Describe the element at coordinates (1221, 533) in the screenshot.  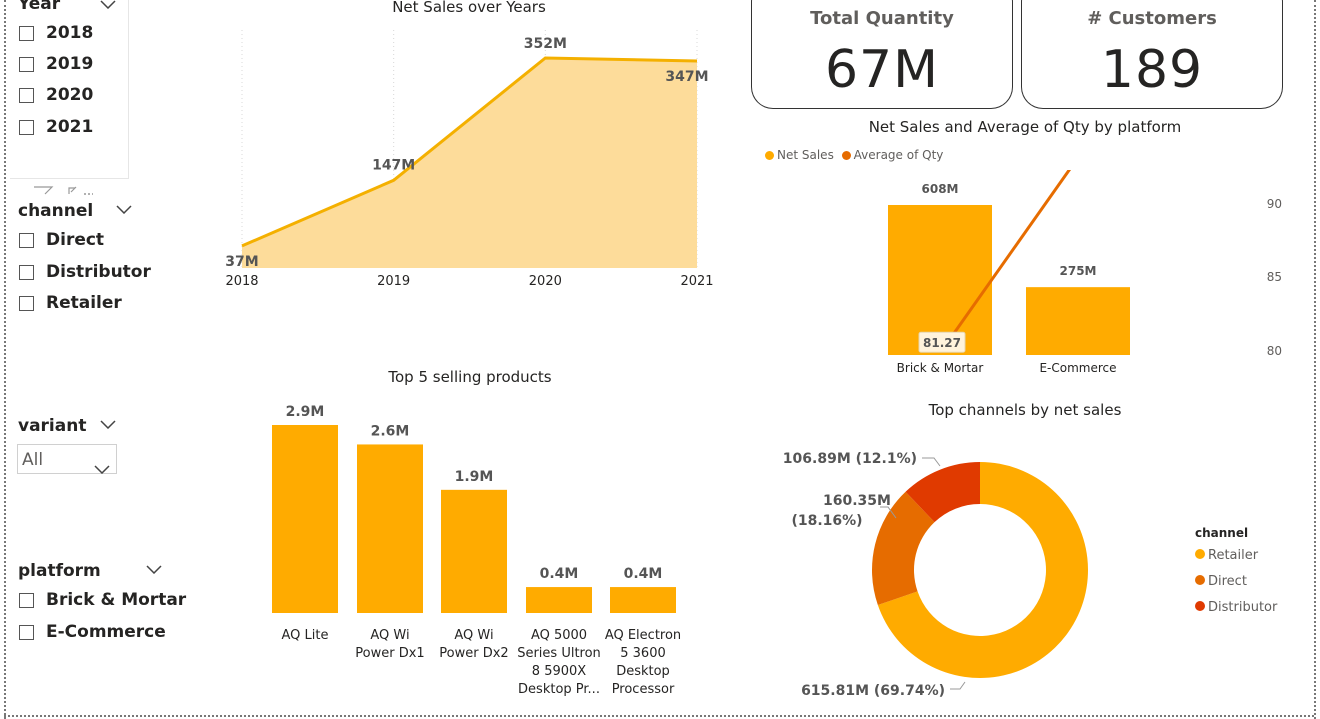
I see `legend-title: channel` at that location.